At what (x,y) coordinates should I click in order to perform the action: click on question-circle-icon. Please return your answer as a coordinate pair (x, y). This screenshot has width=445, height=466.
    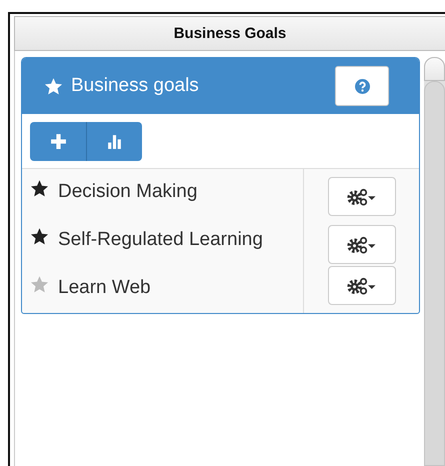
    Looking at the image, I should click on (362, 86).